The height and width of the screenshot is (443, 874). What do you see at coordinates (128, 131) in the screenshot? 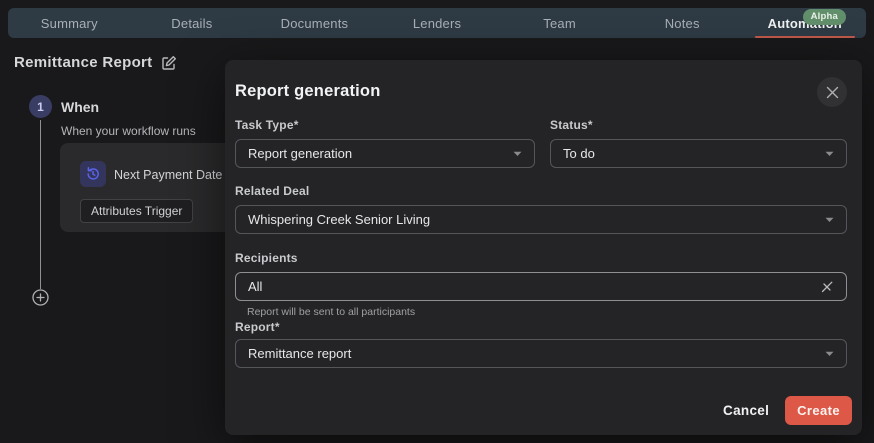
I see `step-subtitle: When your workflow runs` at bounding box center [128, 131].